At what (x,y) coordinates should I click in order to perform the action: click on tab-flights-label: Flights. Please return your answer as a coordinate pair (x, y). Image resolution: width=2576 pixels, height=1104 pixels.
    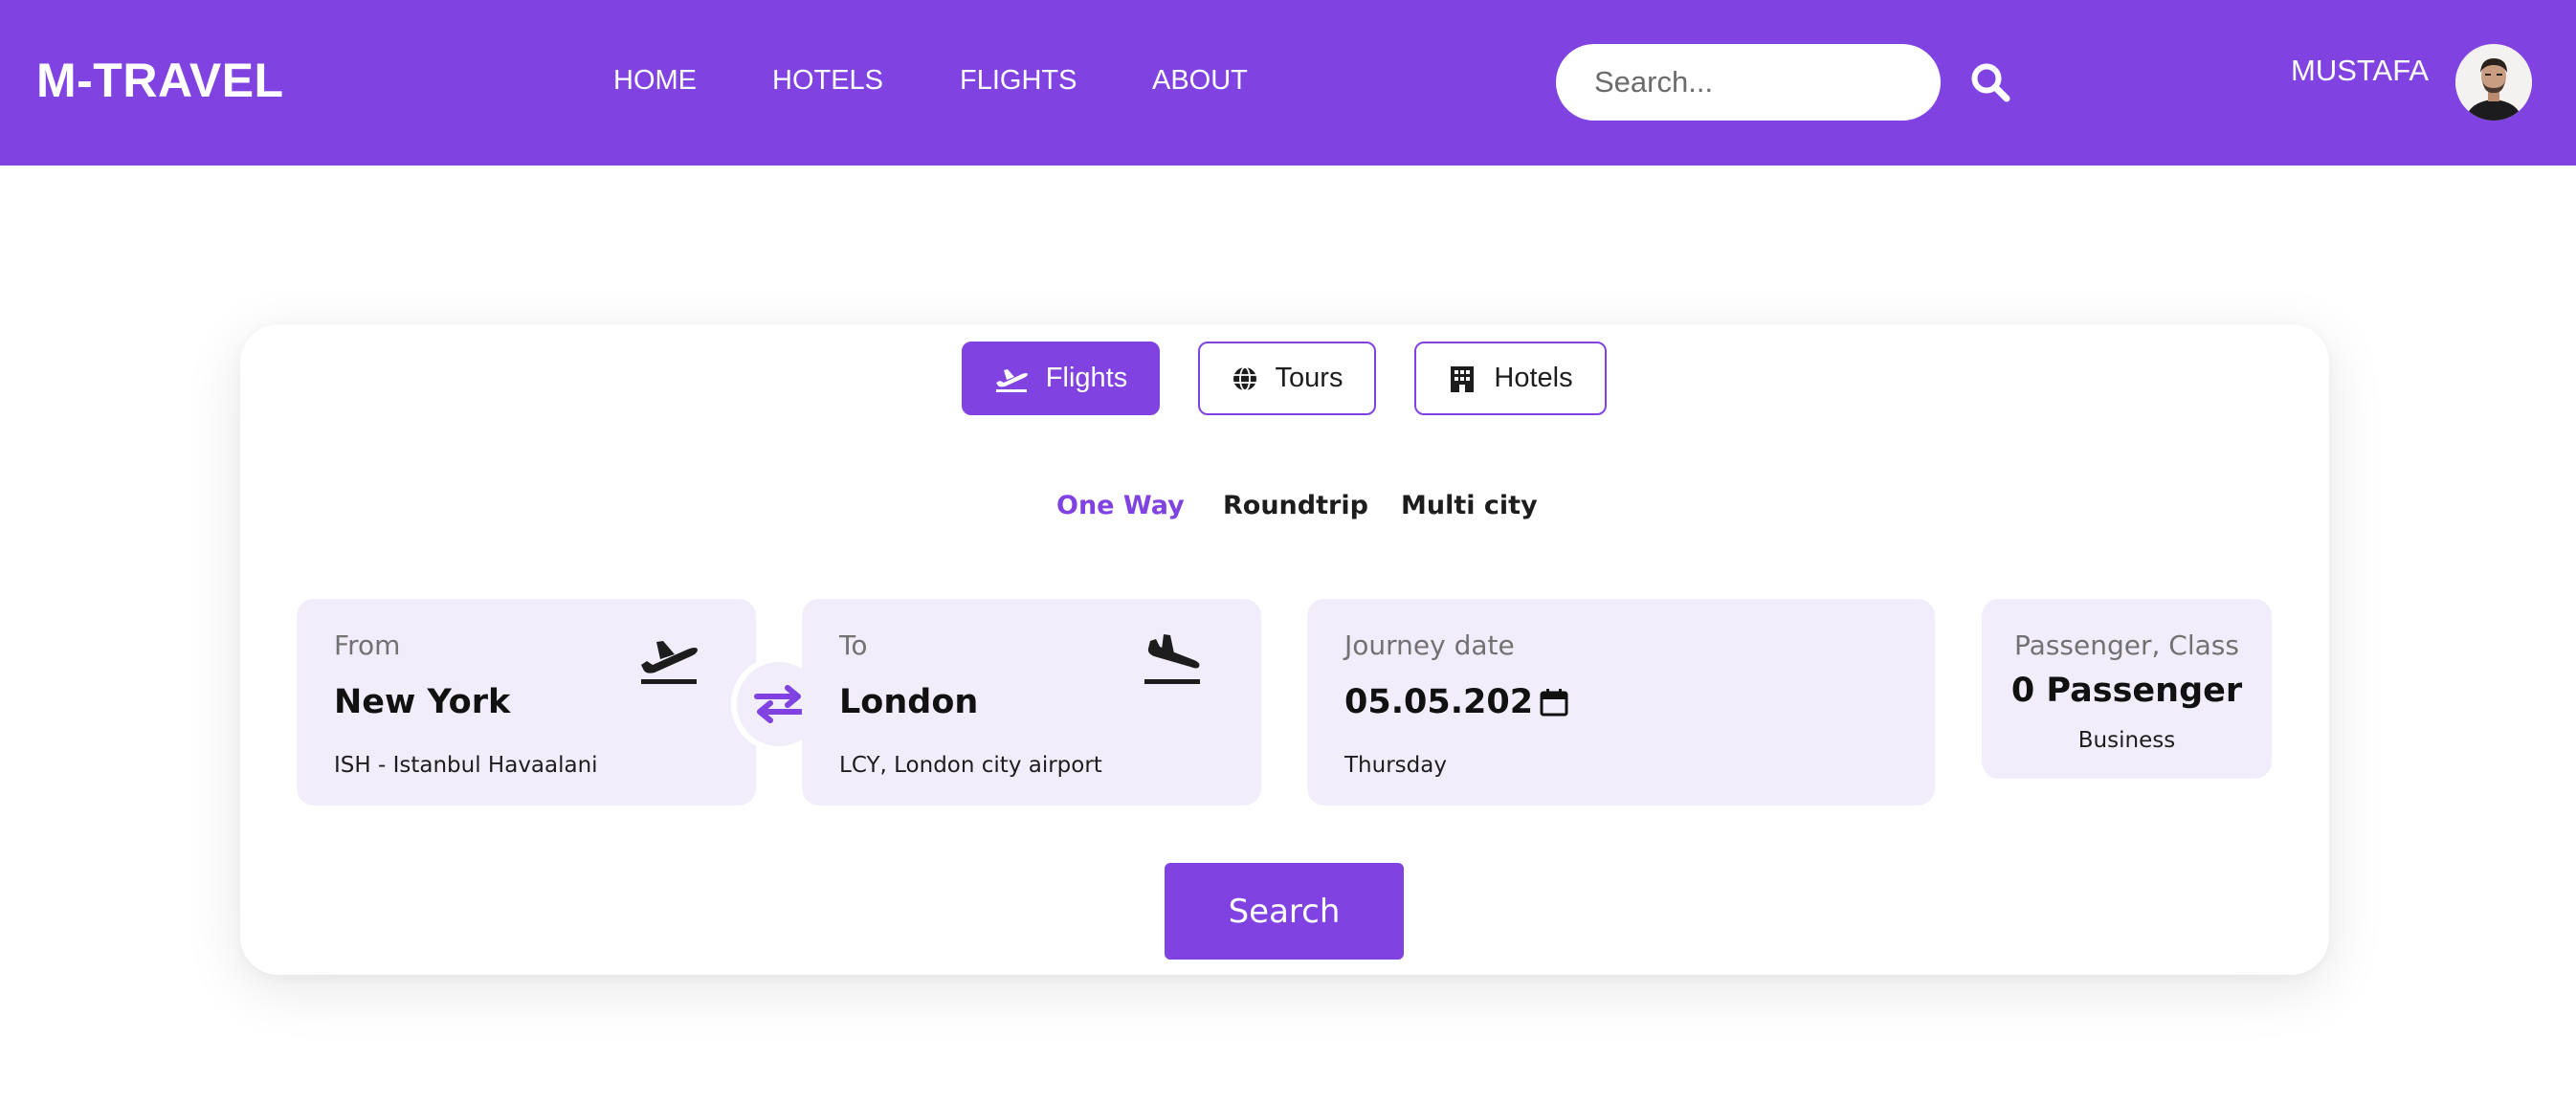
    Looking at the image, I should click on (1086, 378).